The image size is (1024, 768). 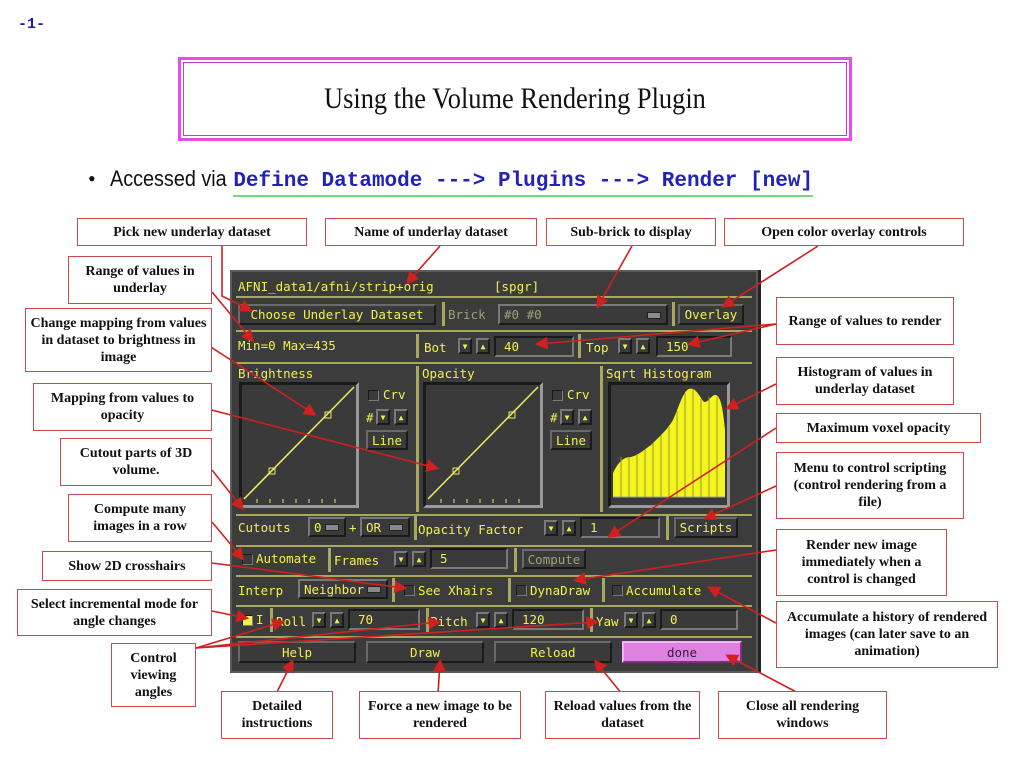 I want to click on opacity-factor-label: Opacity Factor, so click(x=471, y=529).